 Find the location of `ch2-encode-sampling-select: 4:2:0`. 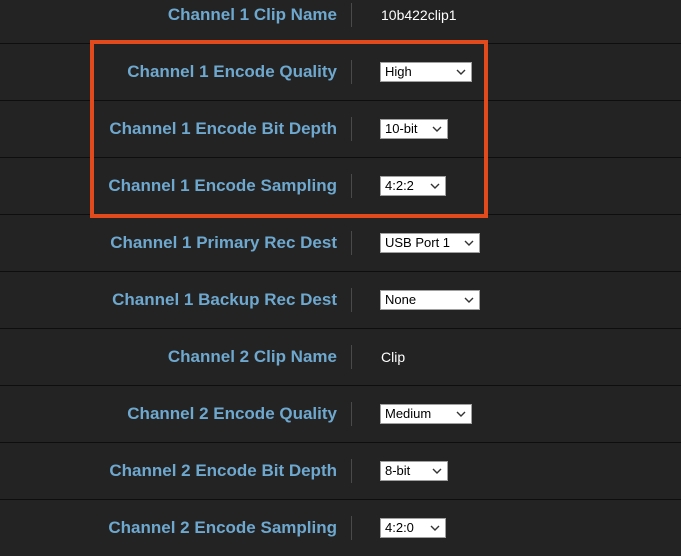

ch2-encode-sampling-select: 4:2:0 is located at coordinates (413, 528).